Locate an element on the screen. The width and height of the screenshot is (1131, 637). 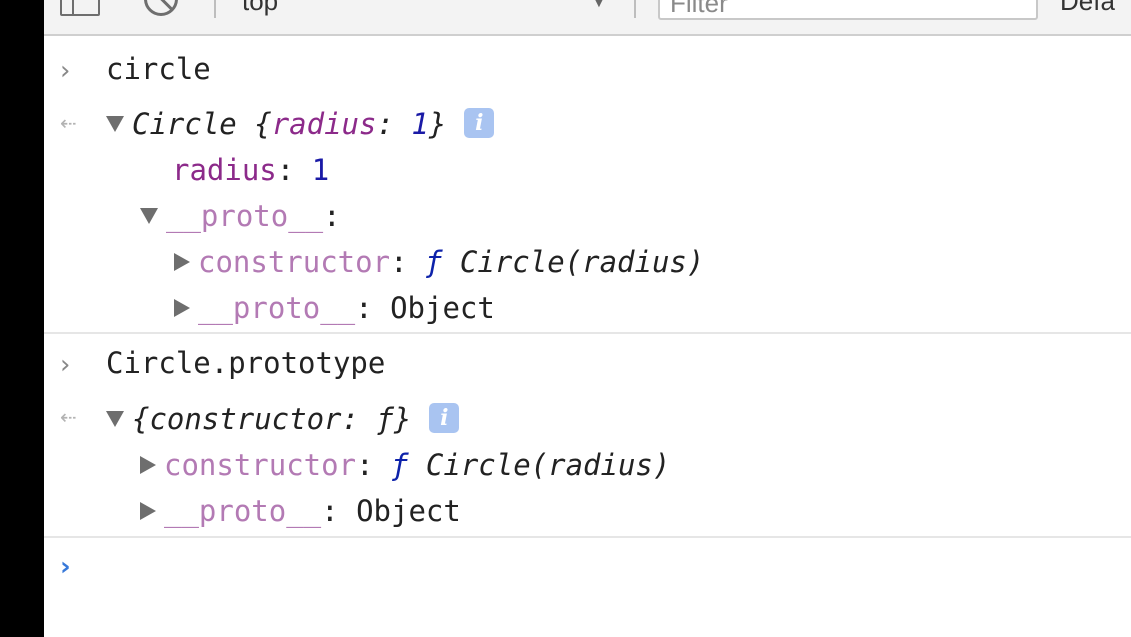
summary-brace: { is located at coordinates (263, 124).